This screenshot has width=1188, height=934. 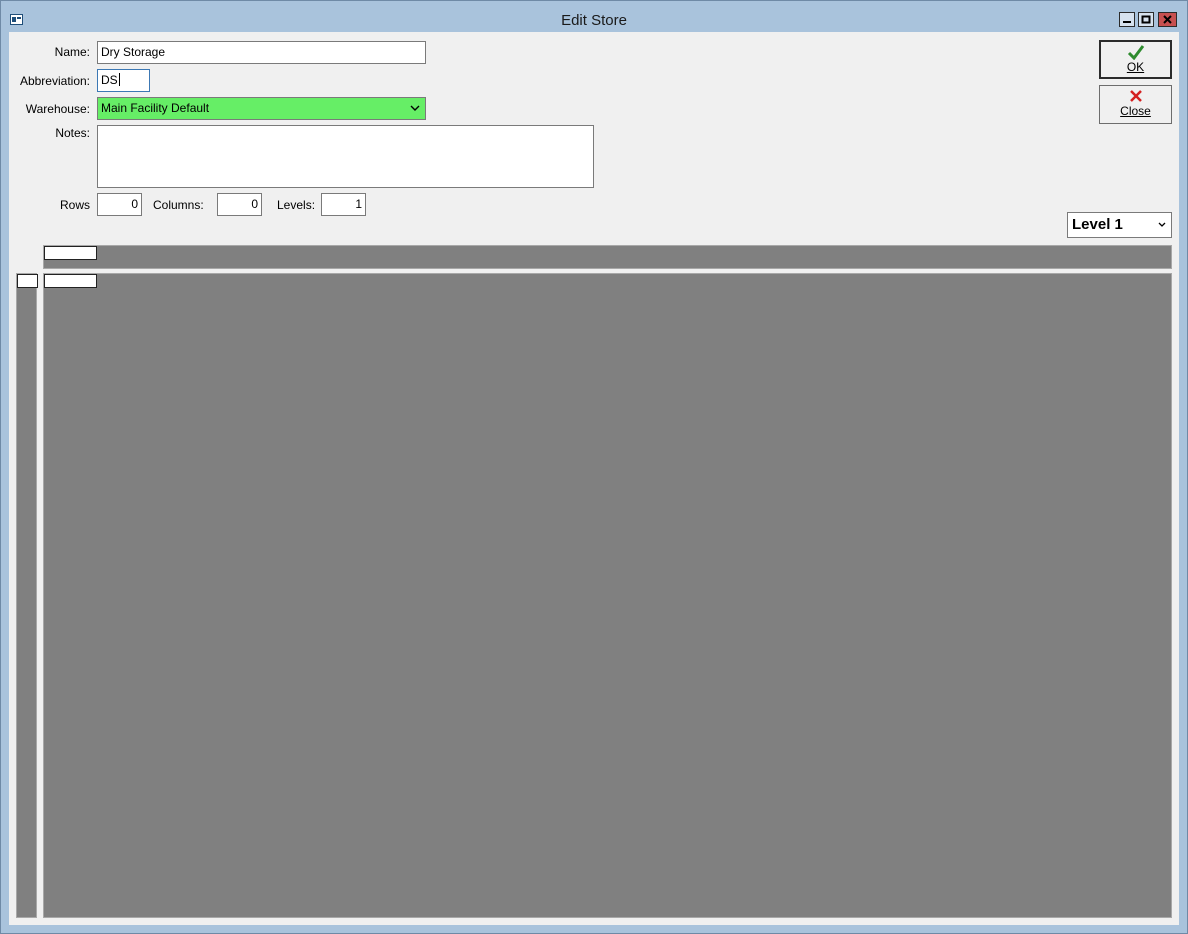 I want to click on title-bar: Edit Store, so click(x=594, y=16).